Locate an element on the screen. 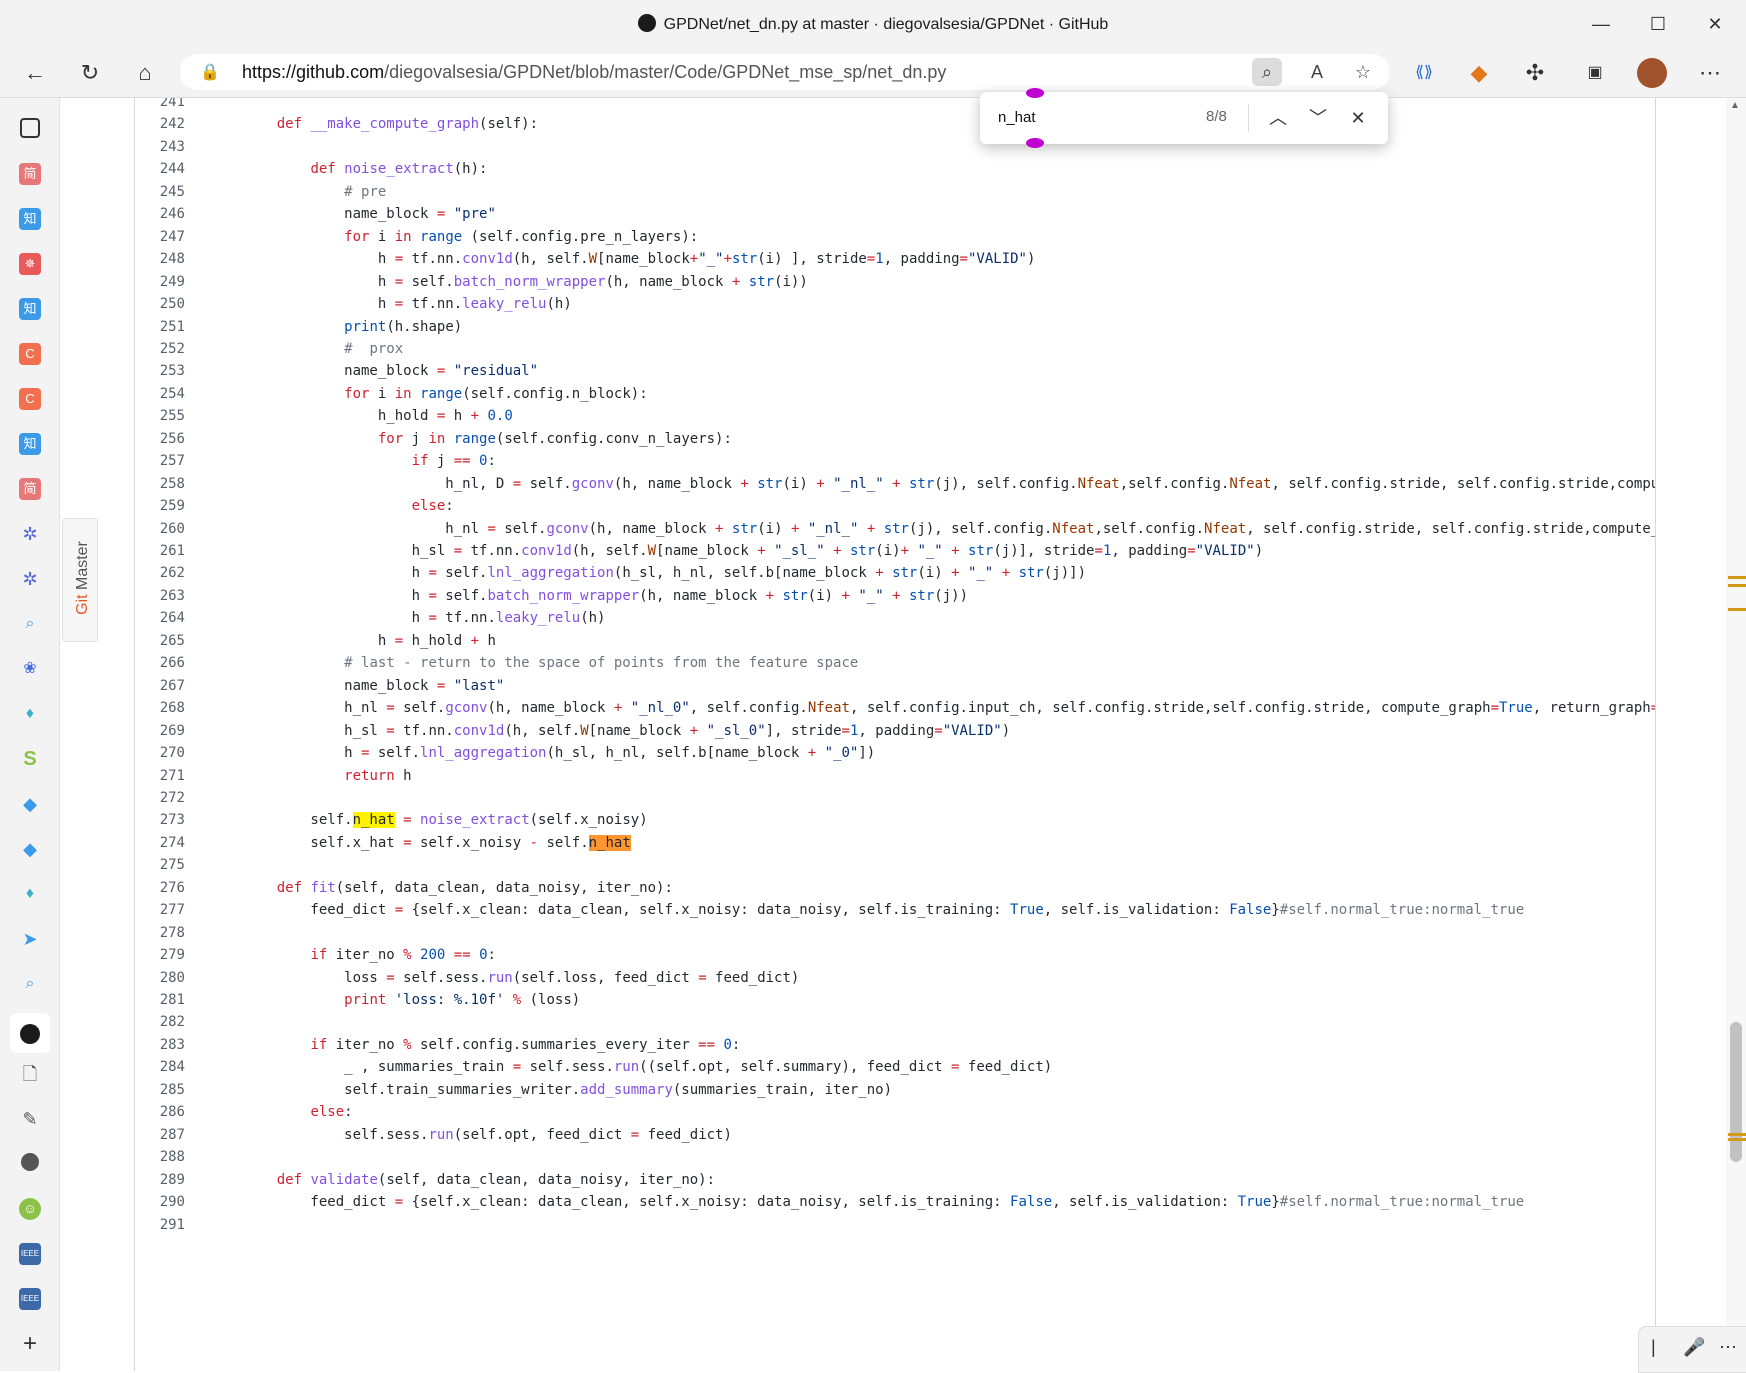  line-number: 276 is located at coordinates (160, 888).